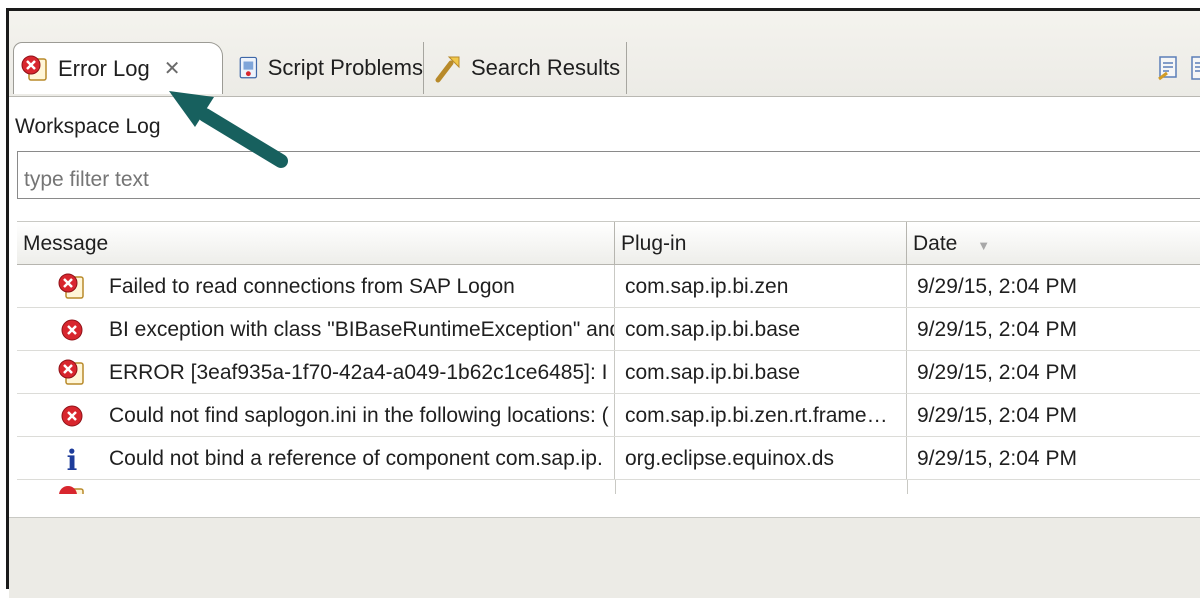  What do you see at coordinates (984, 245) in the screenshot?
I see `sort-descending-icon: ▼` at bounding box center [984, 245].